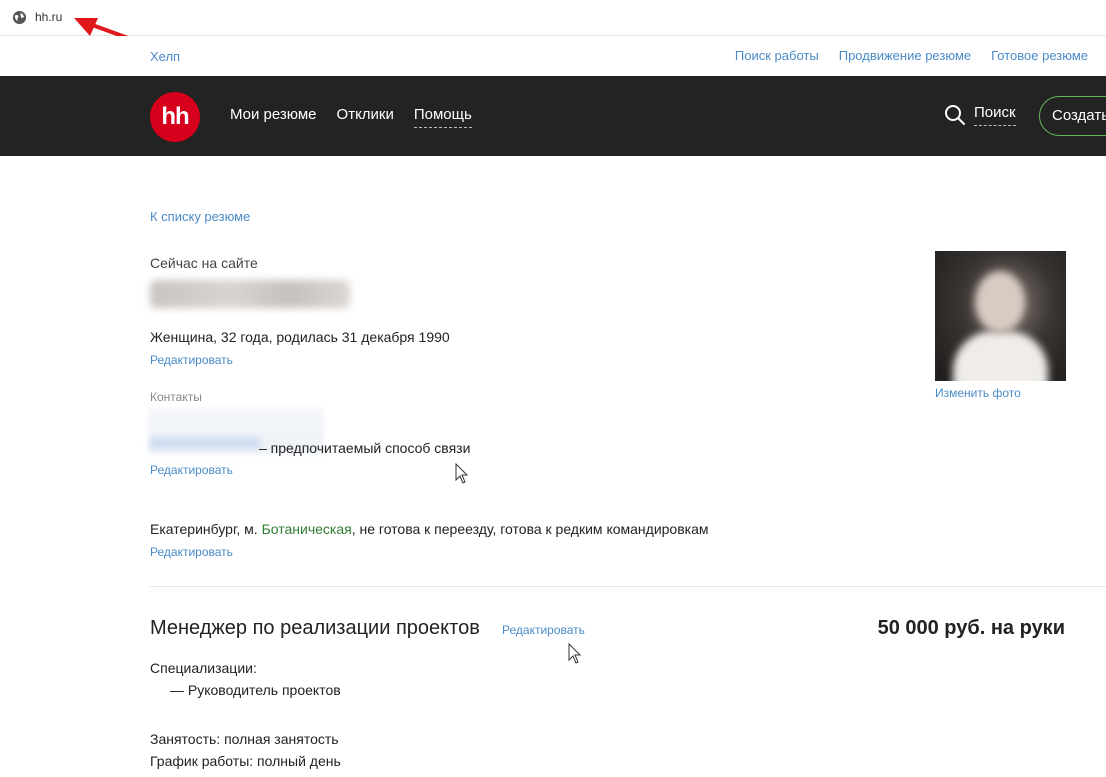  Describe the element at coordinates (365, 117) in the screenshot. I see `nav-responses: Отклики` at that location.